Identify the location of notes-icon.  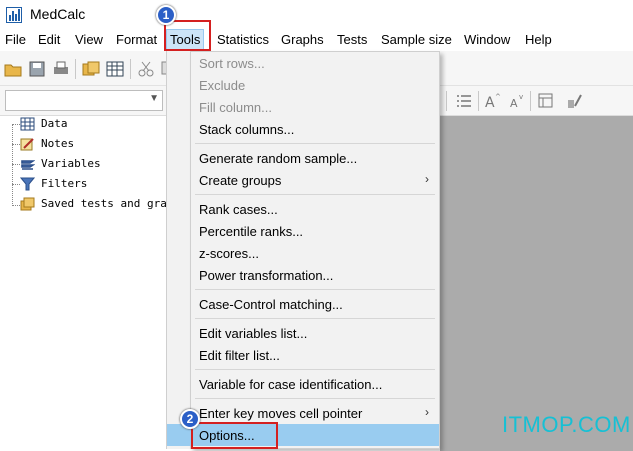
(27, 144).